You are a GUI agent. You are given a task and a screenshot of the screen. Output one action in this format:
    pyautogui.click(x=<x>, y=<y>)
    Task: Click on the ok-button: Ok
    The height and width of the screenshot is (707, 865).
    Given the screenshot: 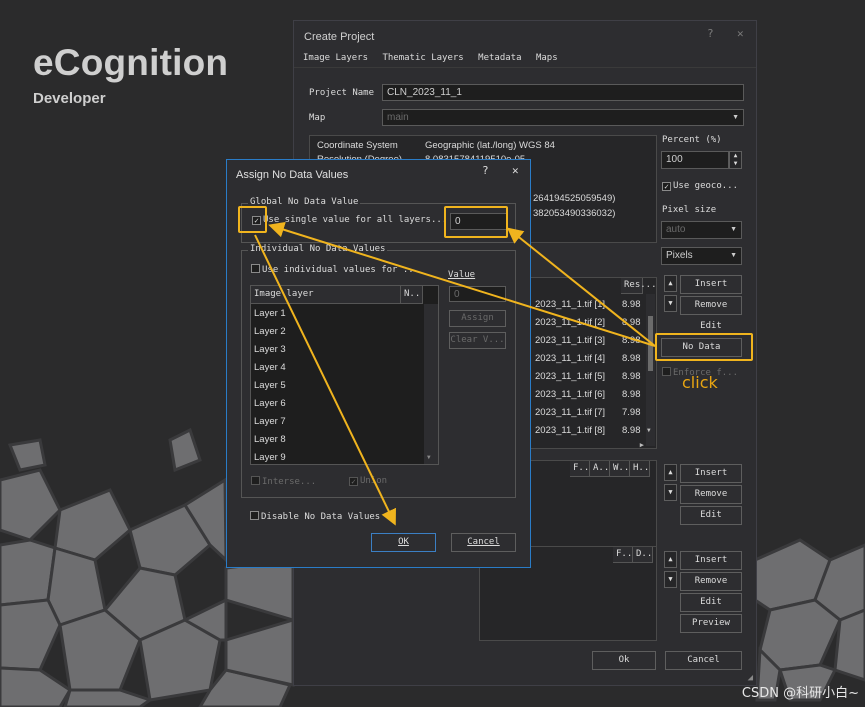 What is the action you would take?
    pyautogui.click(x=624, y=660)
    